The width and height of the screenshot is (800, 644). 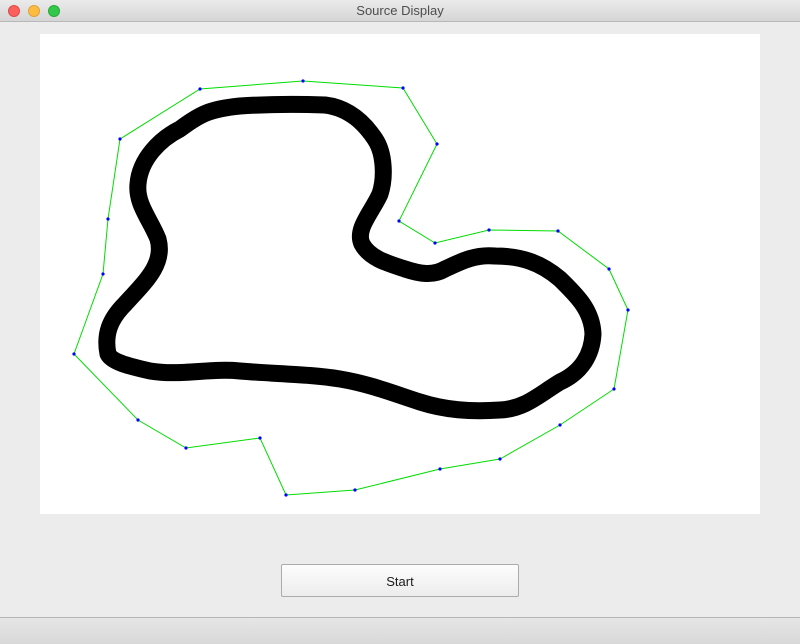 I want to click on start-button: Start, so click(x=400, y=580).